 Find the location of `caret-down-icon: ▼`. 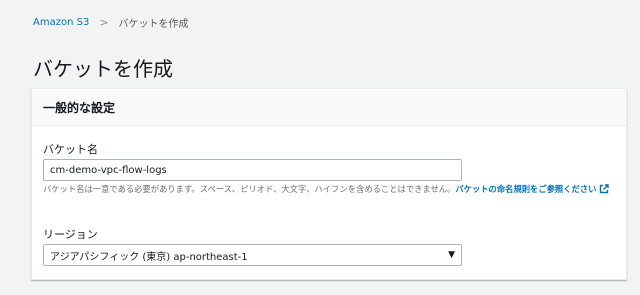

caret-down-icon: ▼ is located at coordinates (451, 255).